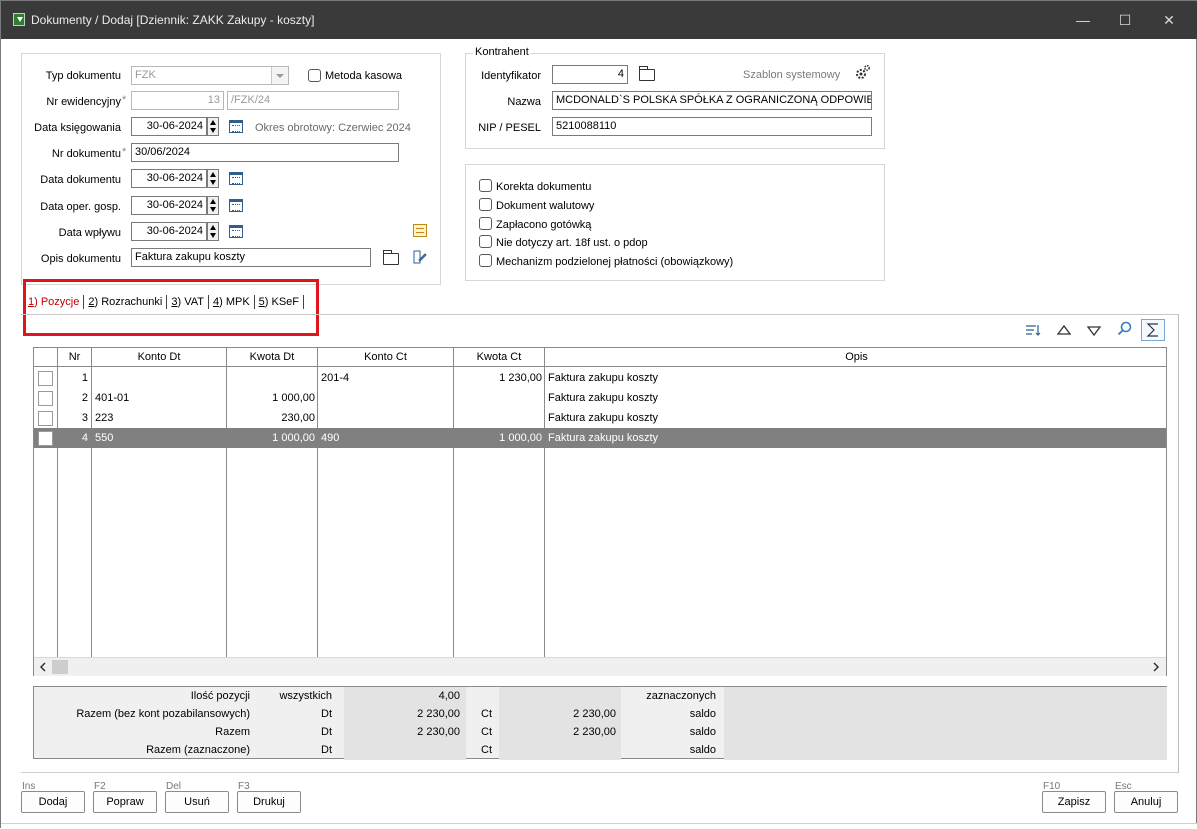 This screenshot has width=1197, height=829. I want to click on col-nr: Nr, so click(75, 357).